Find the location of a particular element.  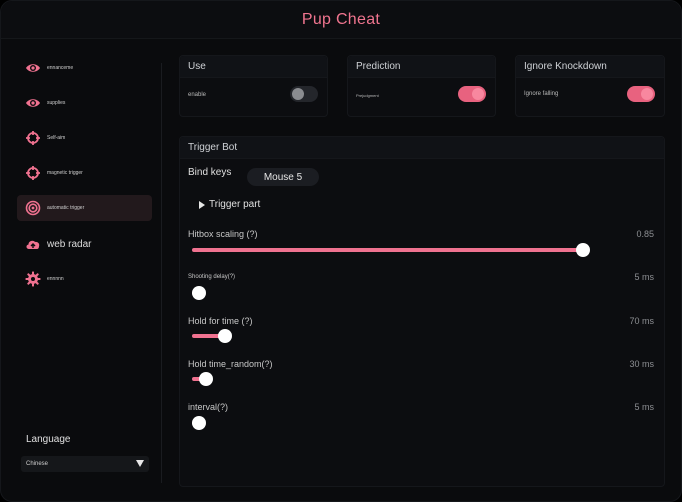

hold-for-time-label: Hold for time (?) is located at coordinates (220, 321).